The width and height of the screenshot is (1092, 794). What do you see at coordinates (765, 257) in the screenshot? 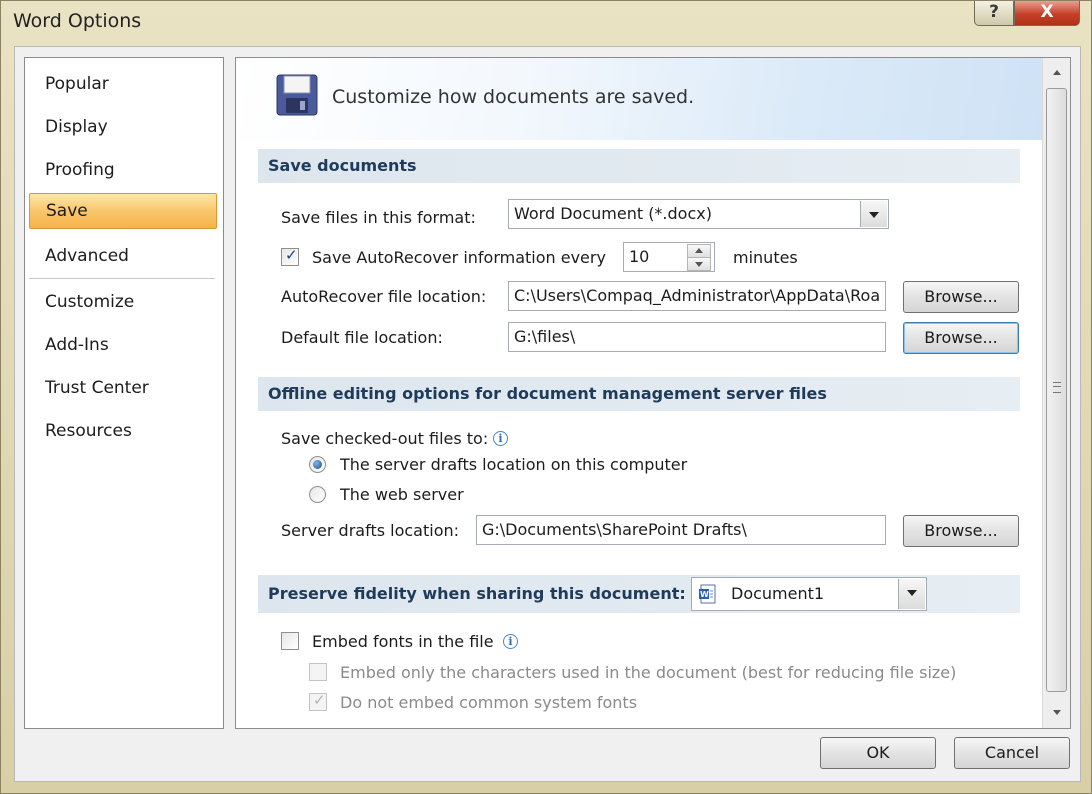
I see `minutes-label: minutes` at bounding box center [765, 257].